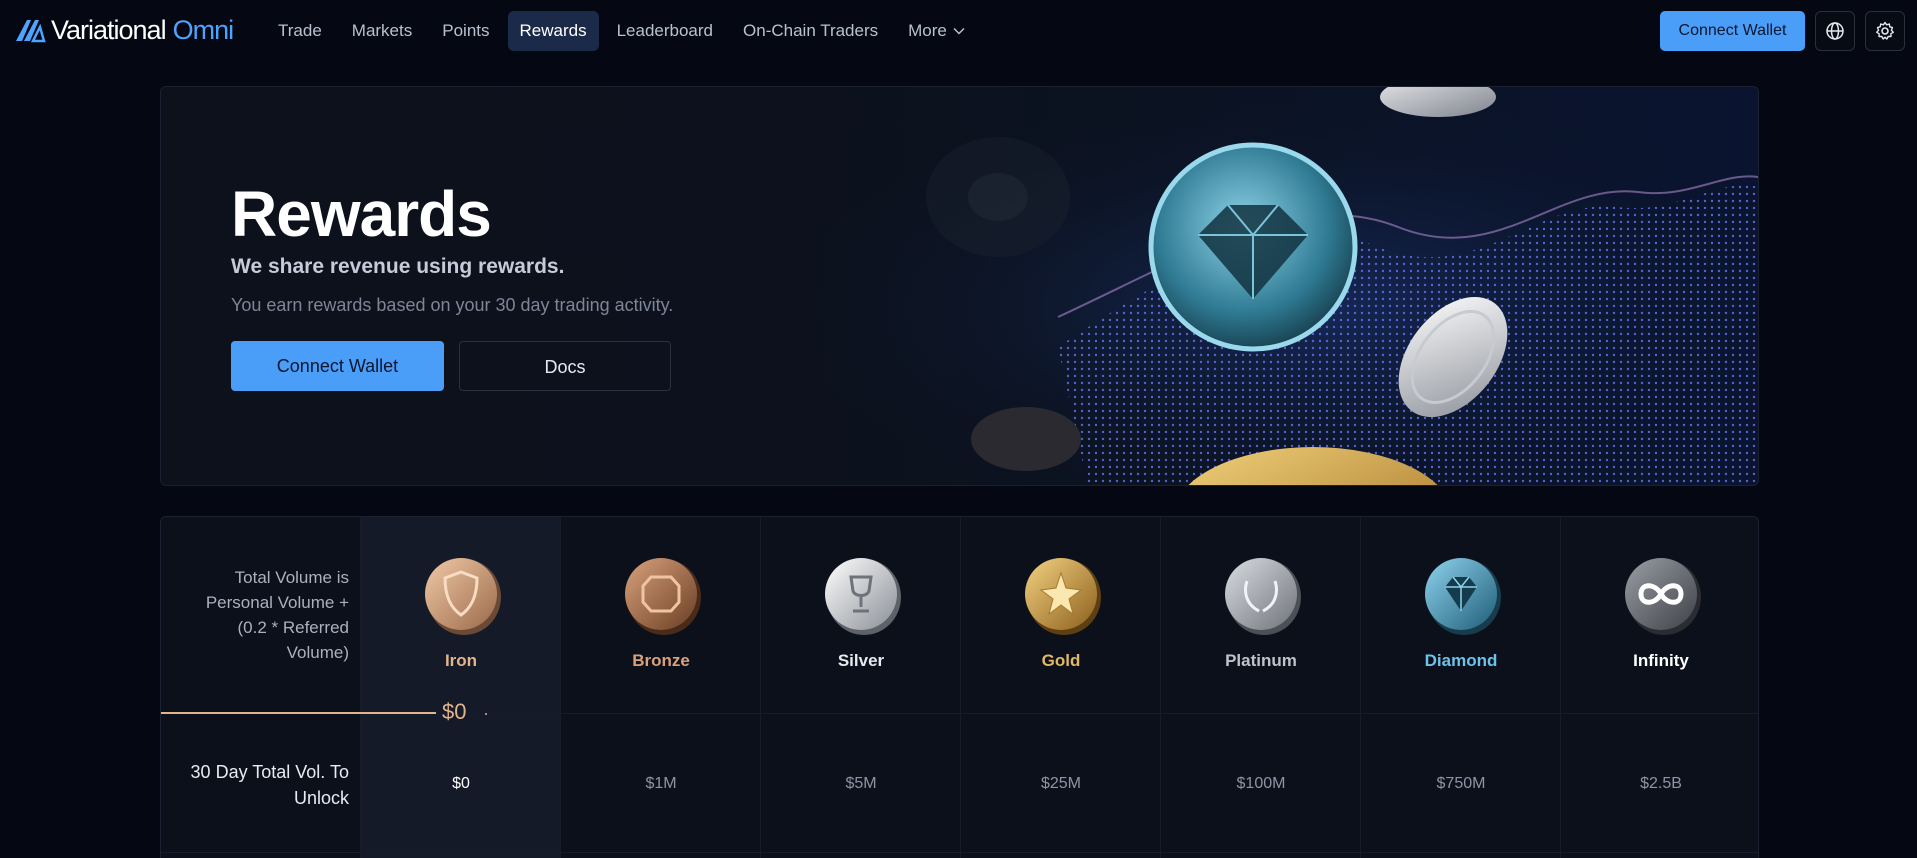  I want to click on nav-item-markets: Markets, so click(382, 31).